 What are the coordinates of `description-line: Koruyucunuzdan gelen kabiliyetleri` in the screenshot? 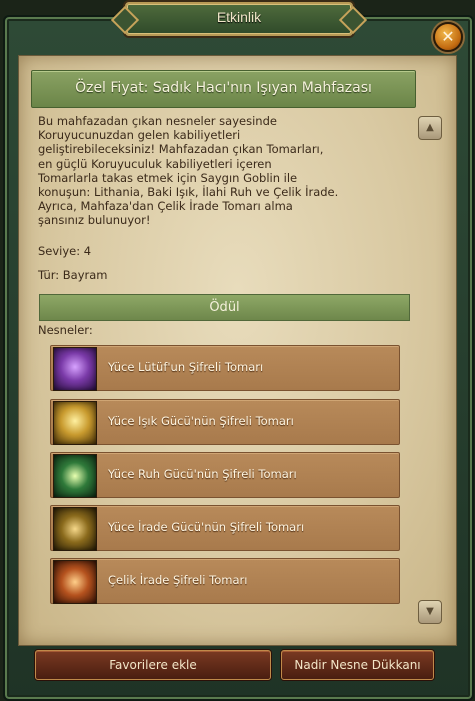 It's located at (139, 135).